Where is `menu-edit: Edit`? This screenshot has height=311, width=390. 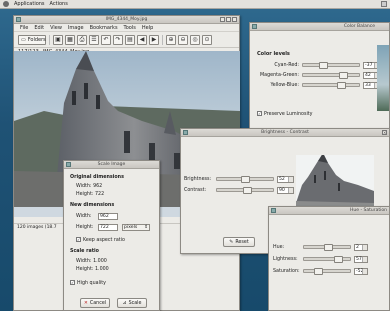 menu-edit: Edit is located at coordinates (39, 28).